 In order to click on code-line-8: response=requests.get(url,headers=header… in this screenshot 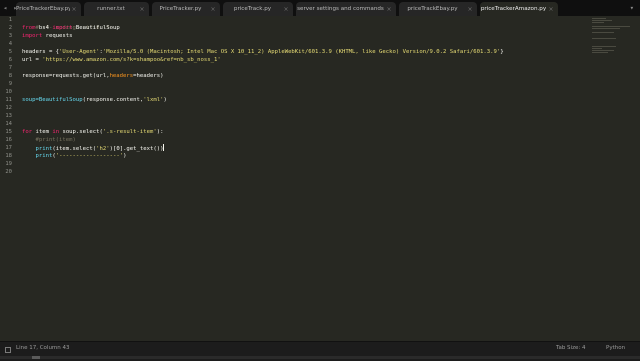, I will do `click(92, 76)`.